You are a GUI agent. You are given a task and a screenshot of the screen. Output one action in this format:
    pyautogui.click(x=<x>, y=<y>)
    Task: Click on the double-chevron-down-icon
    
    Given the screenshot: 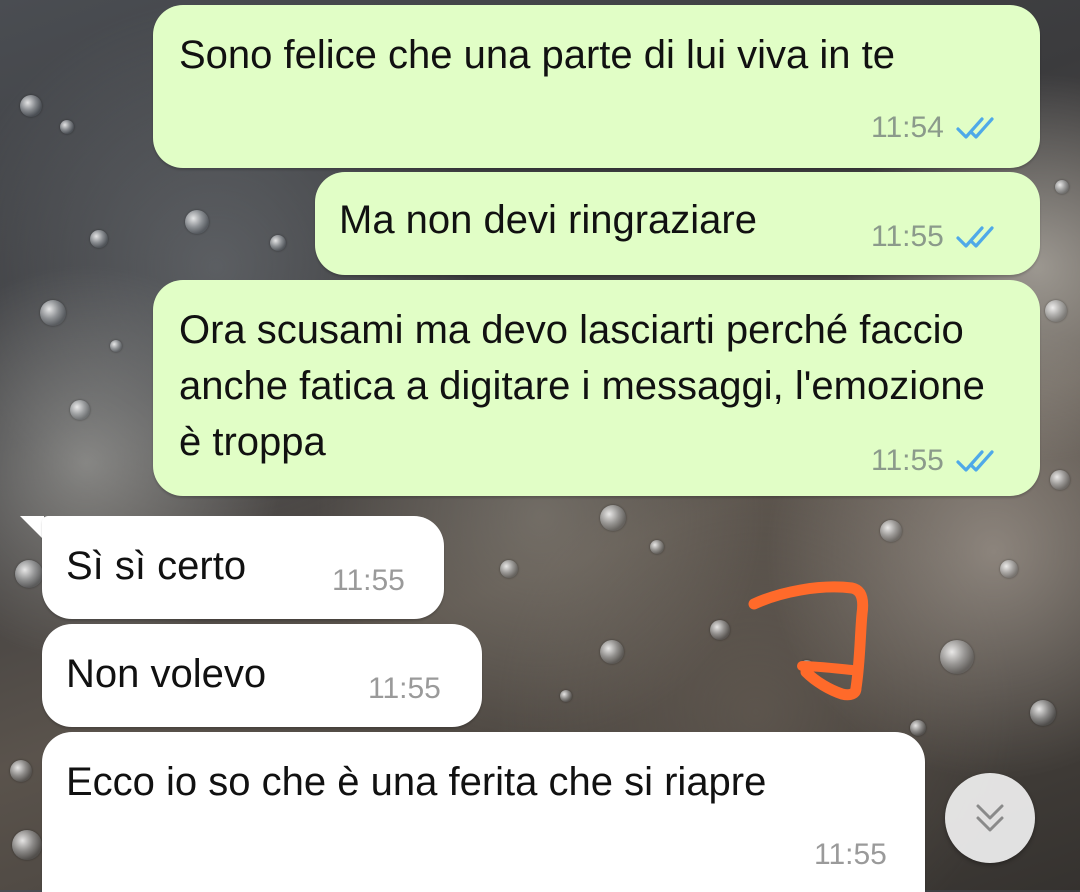 What is the action you would take?
    pyautogui.click(x=990, y=818)
    